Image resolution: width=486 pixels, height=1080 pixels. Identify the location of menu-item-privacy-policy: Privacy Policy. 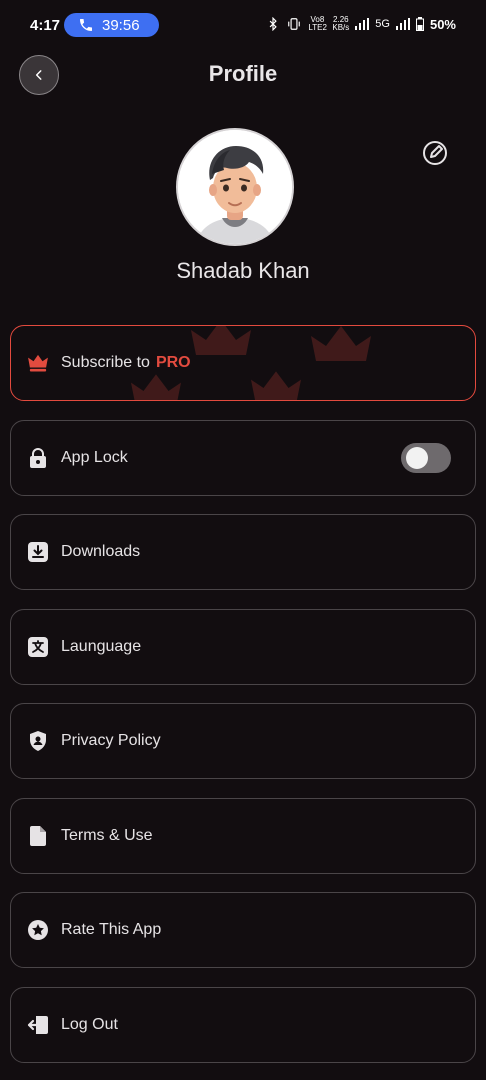
(243, 741).